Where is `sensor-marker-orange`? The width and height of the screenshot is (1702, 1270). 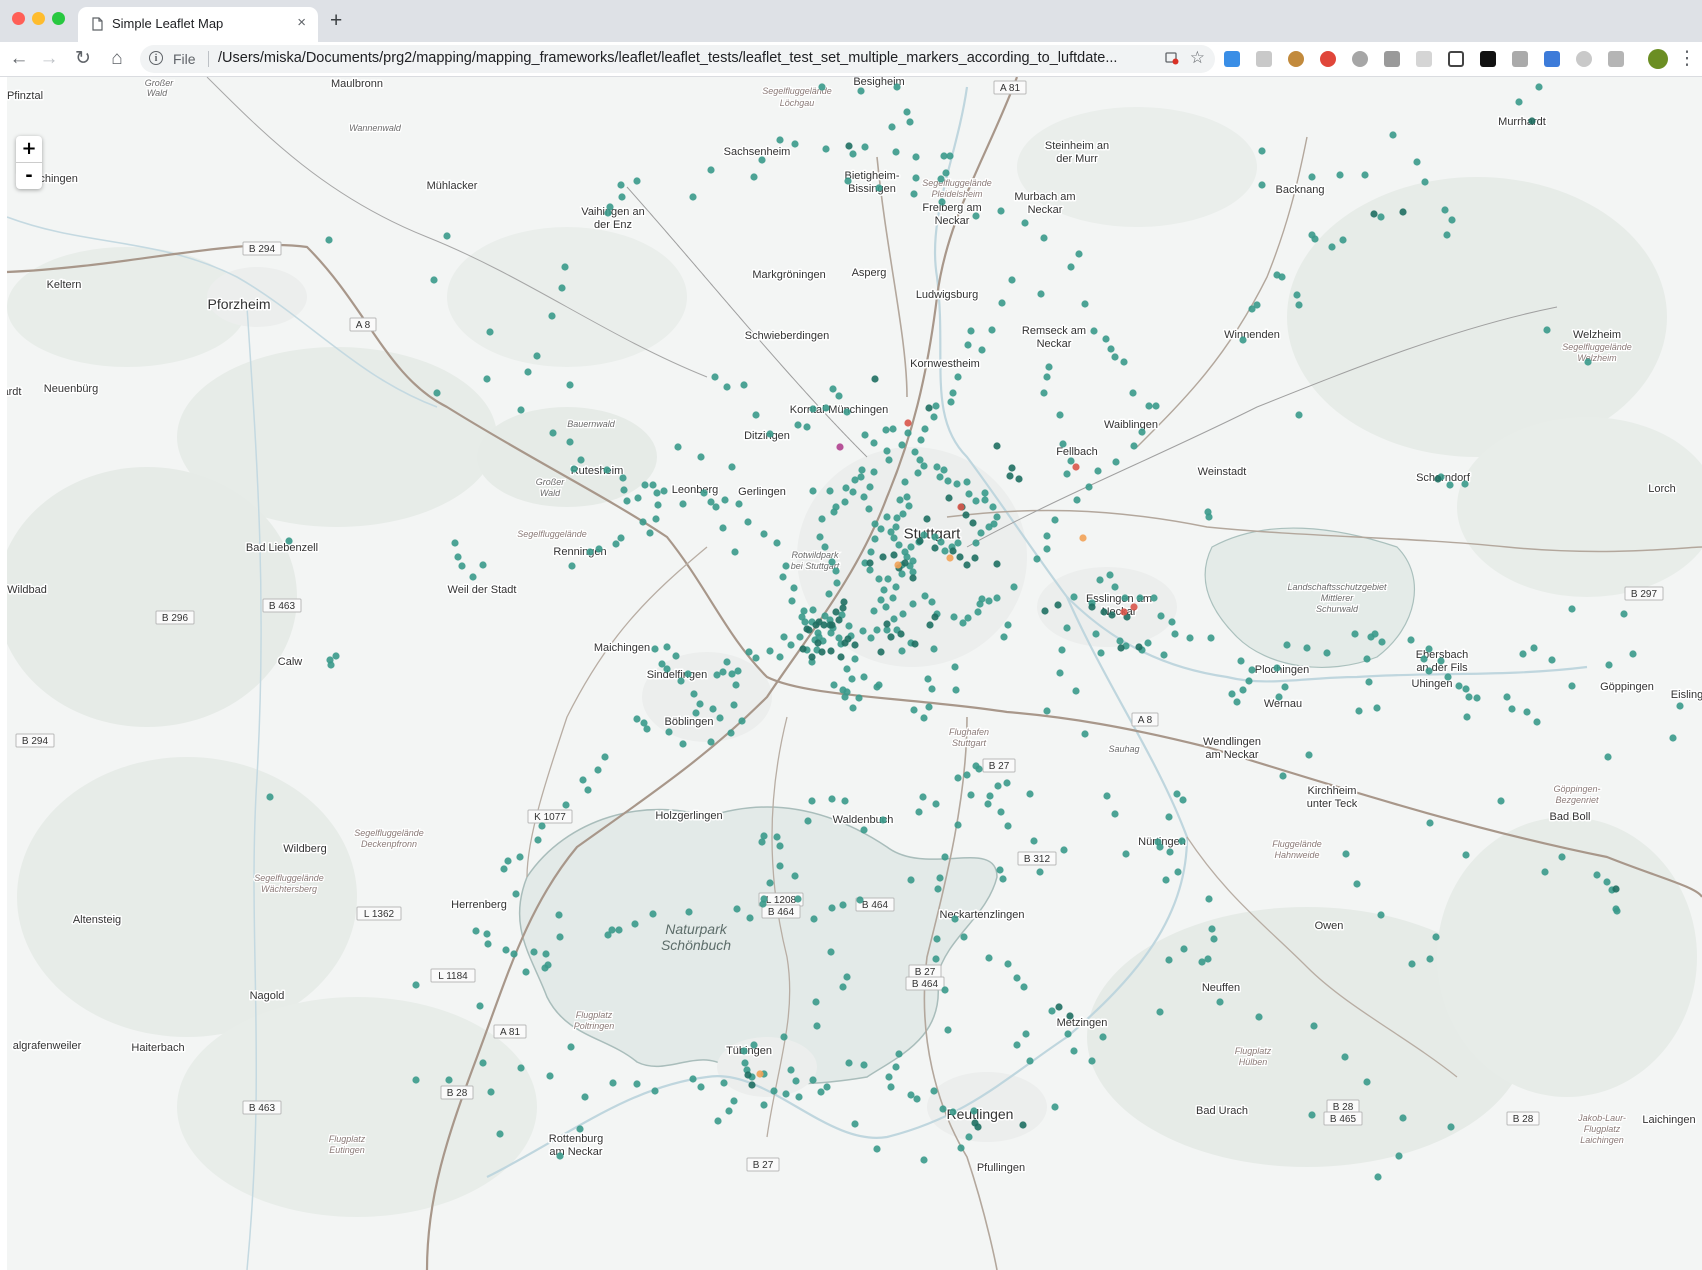 sensor-marker-orange is located at coordinates (898, 565).